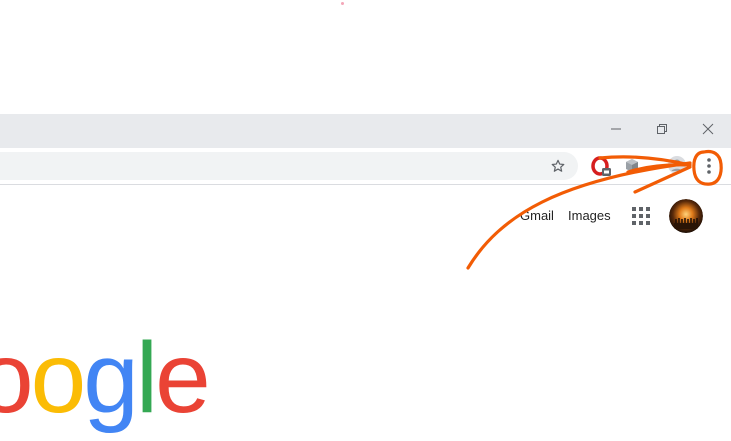  I want to click on account-avatar-button, so click(686, 216).